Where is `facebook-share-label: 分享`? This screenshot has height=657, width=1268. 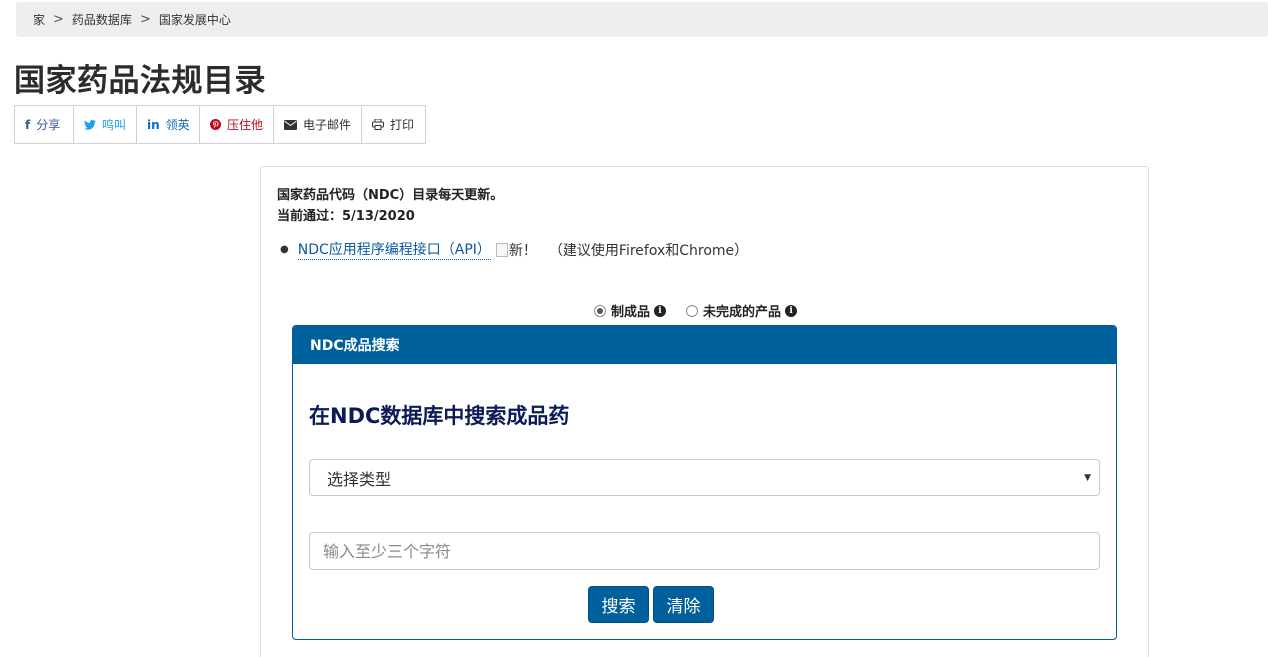
facebook-share-label: 分享 is located at coordinates (48, 125).